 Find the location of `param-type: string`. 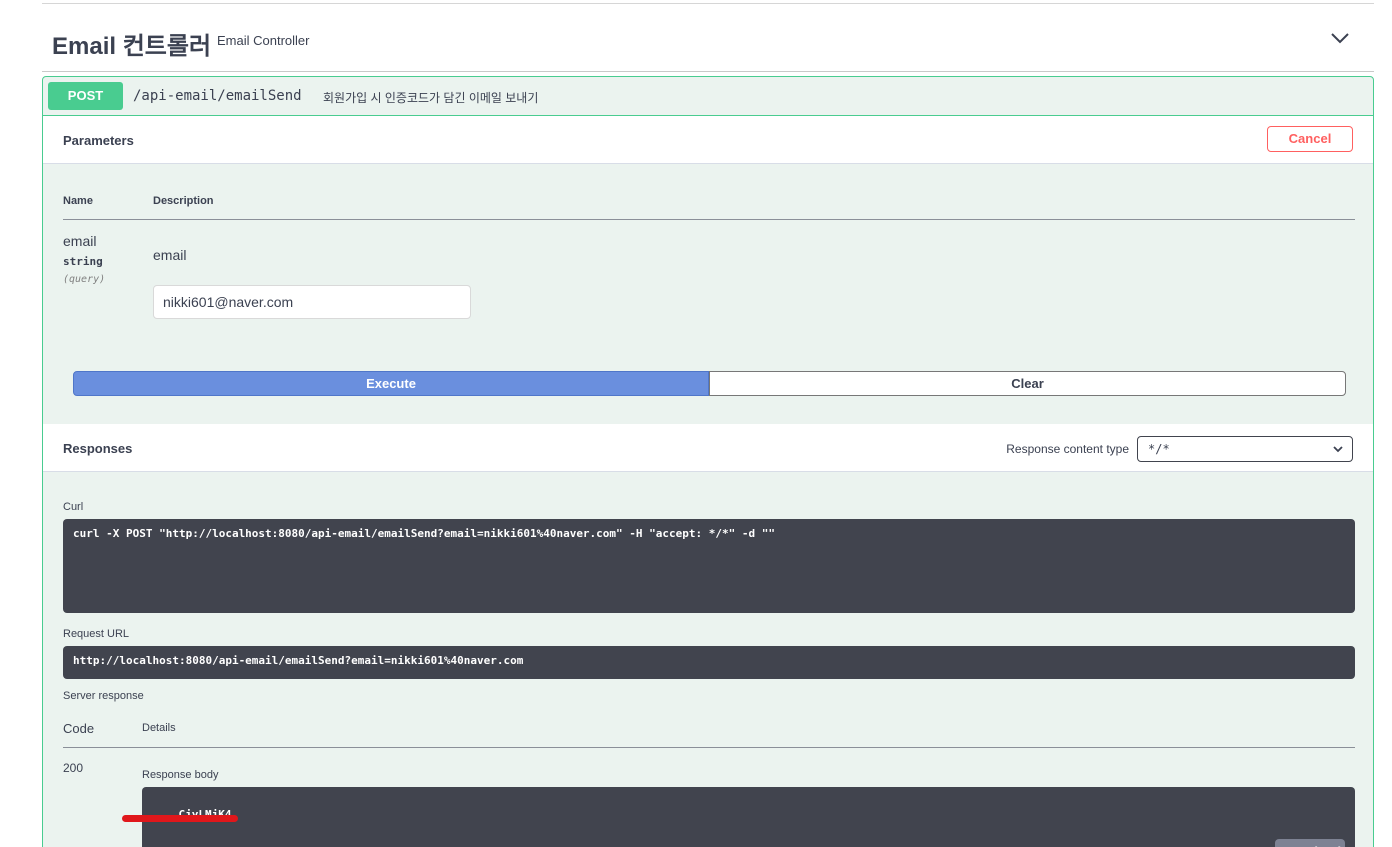

param-type: string is located at coordinates (83, 261).